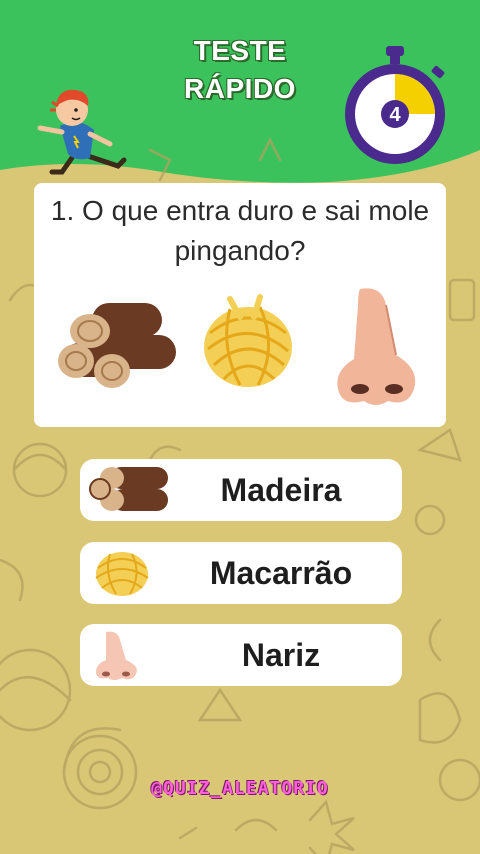  Describe the element at coordinates (281, 654) in the screenshot. I see `answer-label-nariz: Nariz` at that location.